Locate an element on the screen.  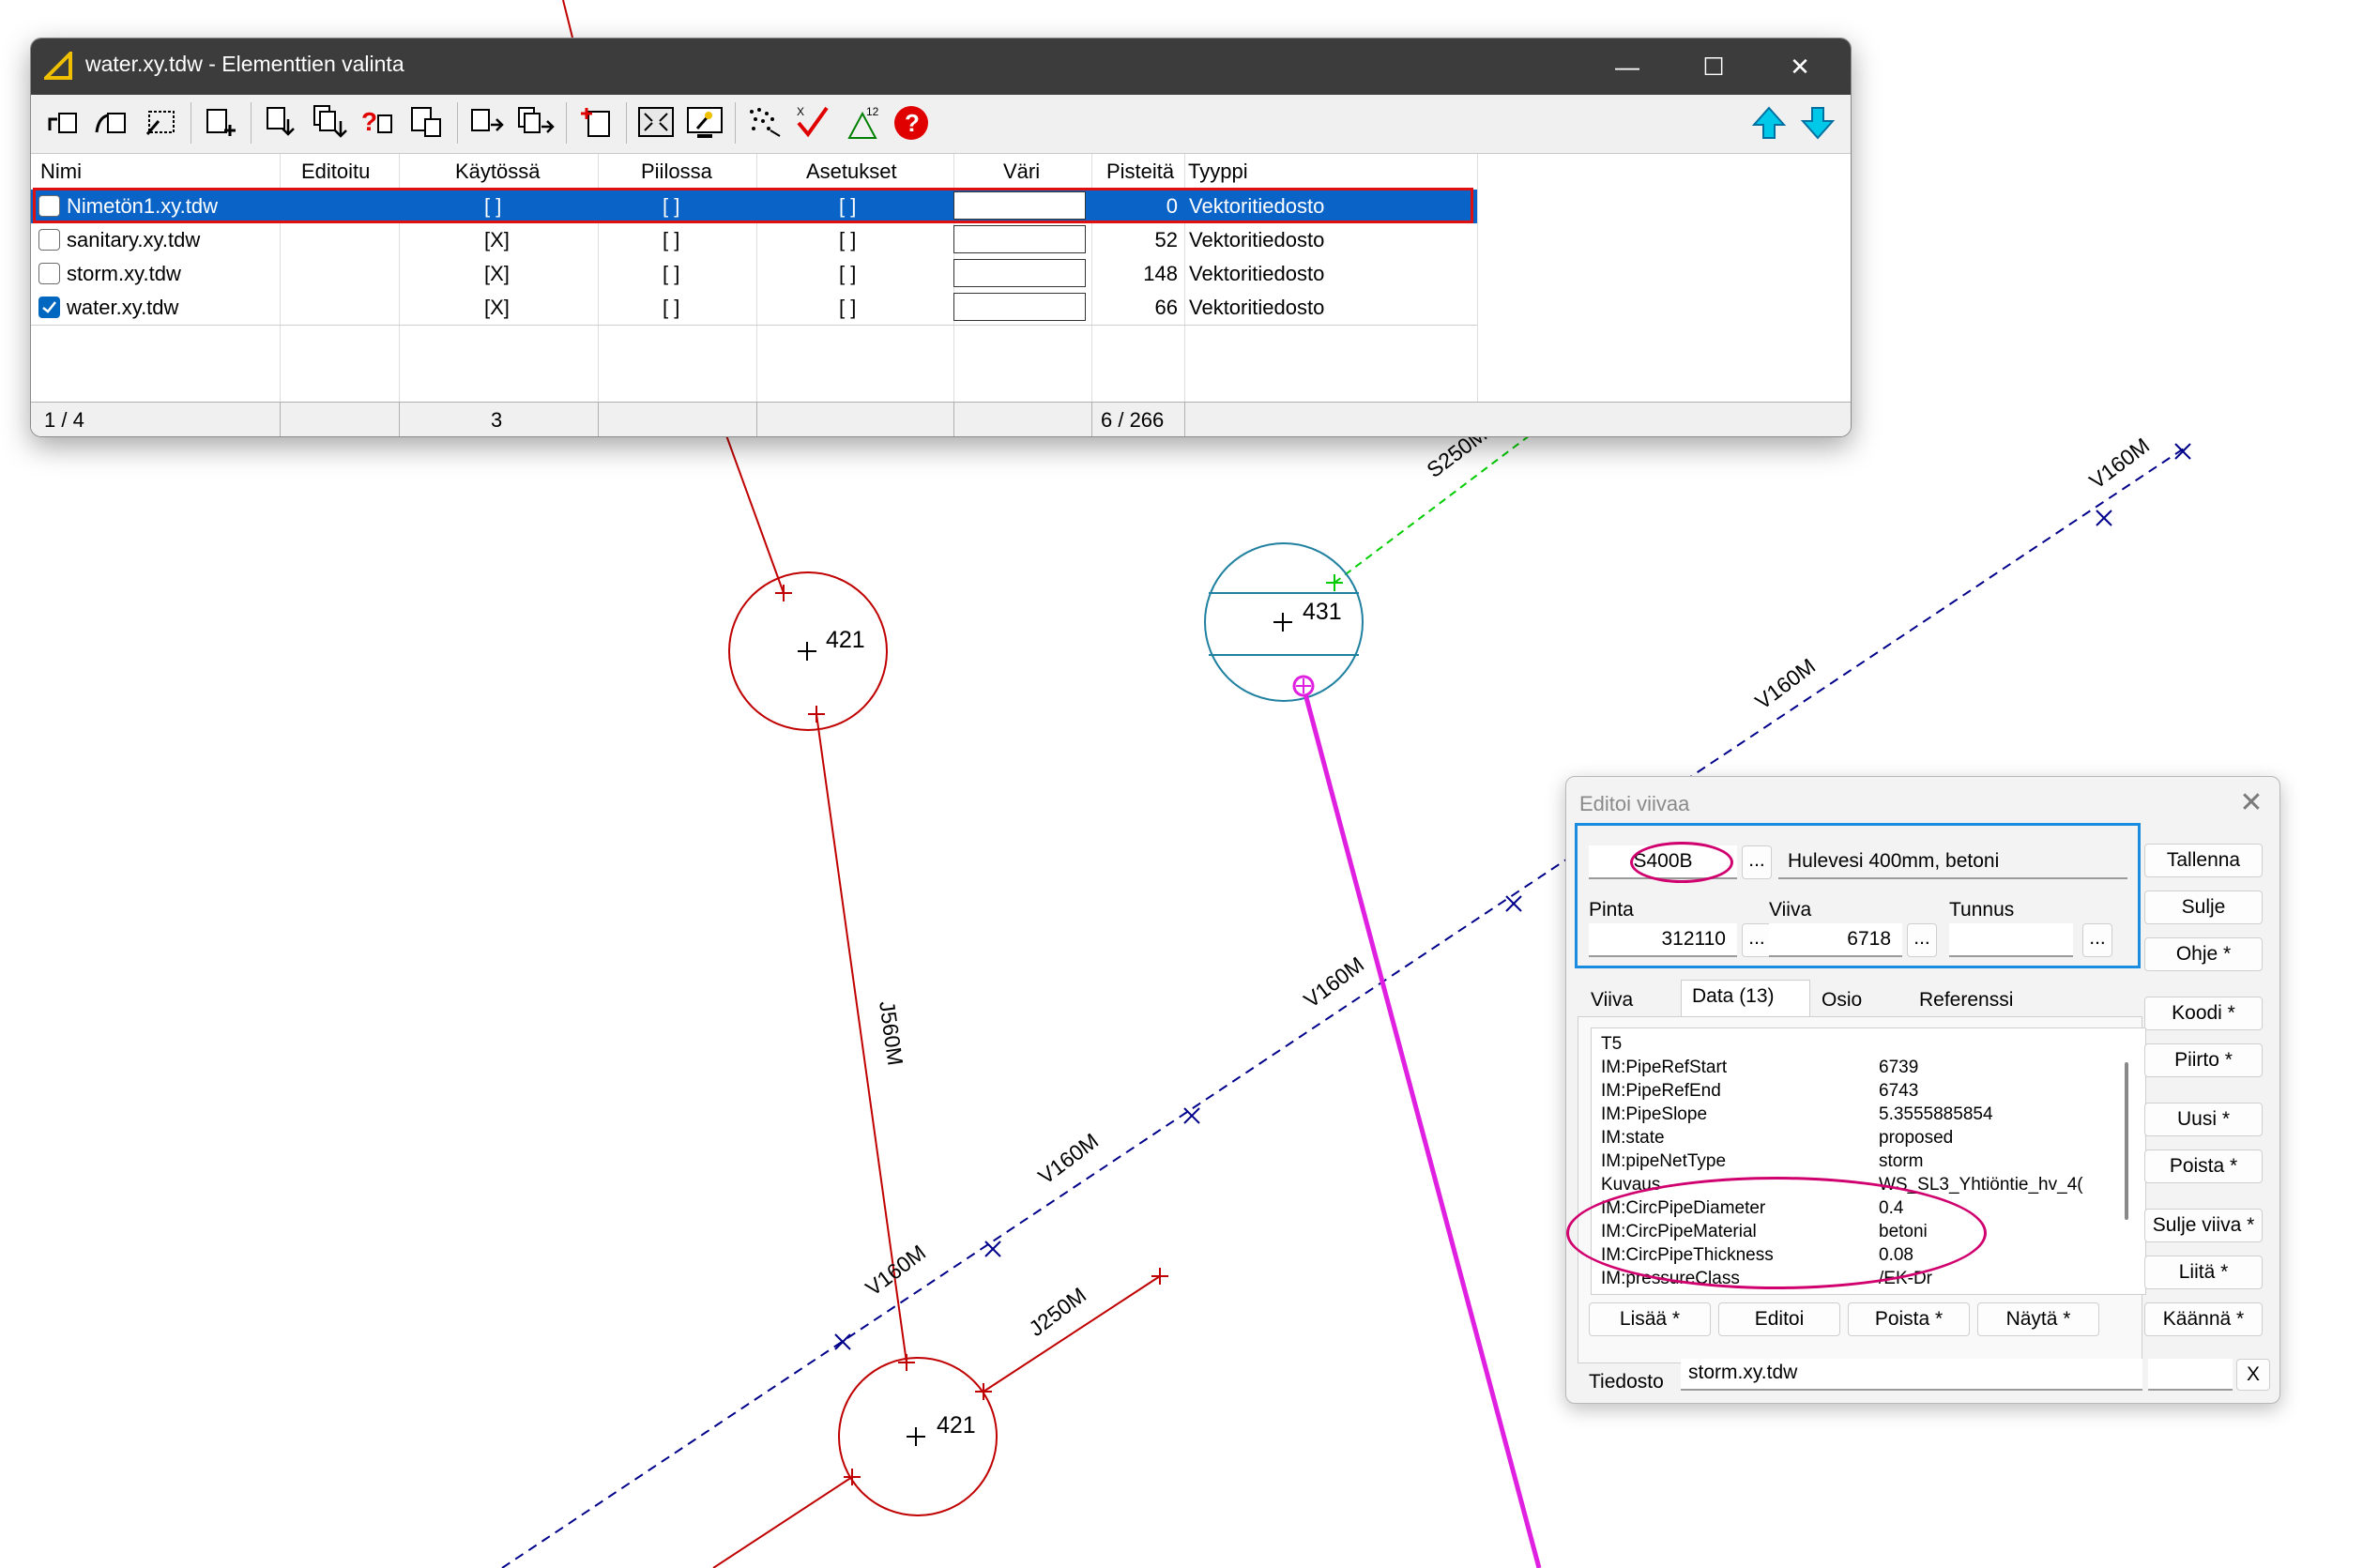
export-layer-icon is located at coordinates (427, 123).